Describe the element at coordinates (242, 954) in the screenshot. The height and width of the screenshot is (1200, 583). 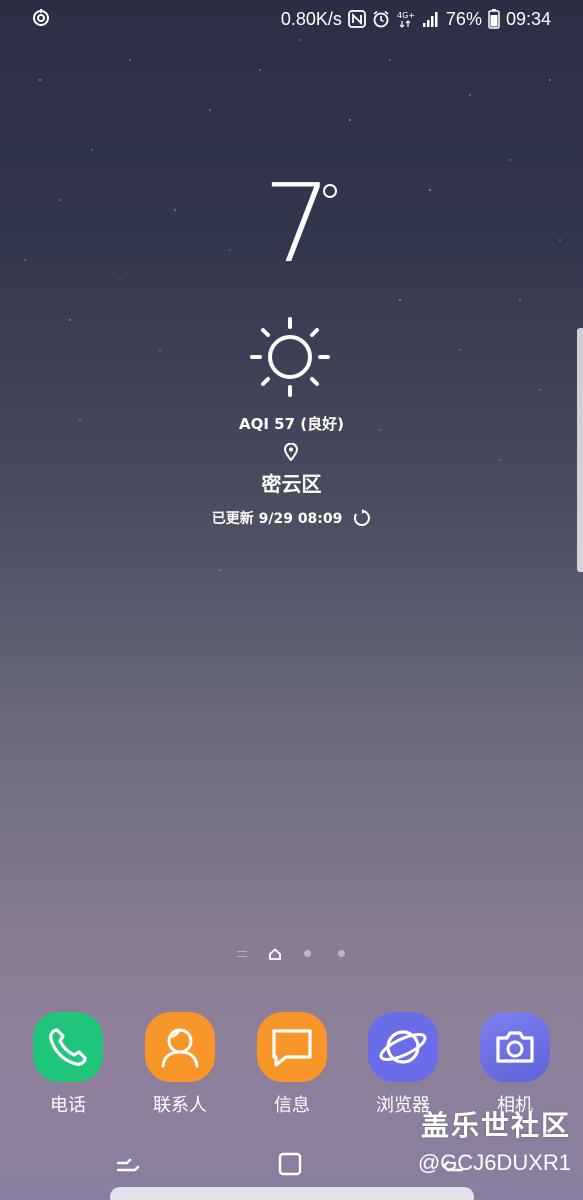
I see `page-indicator-menu` at that location.